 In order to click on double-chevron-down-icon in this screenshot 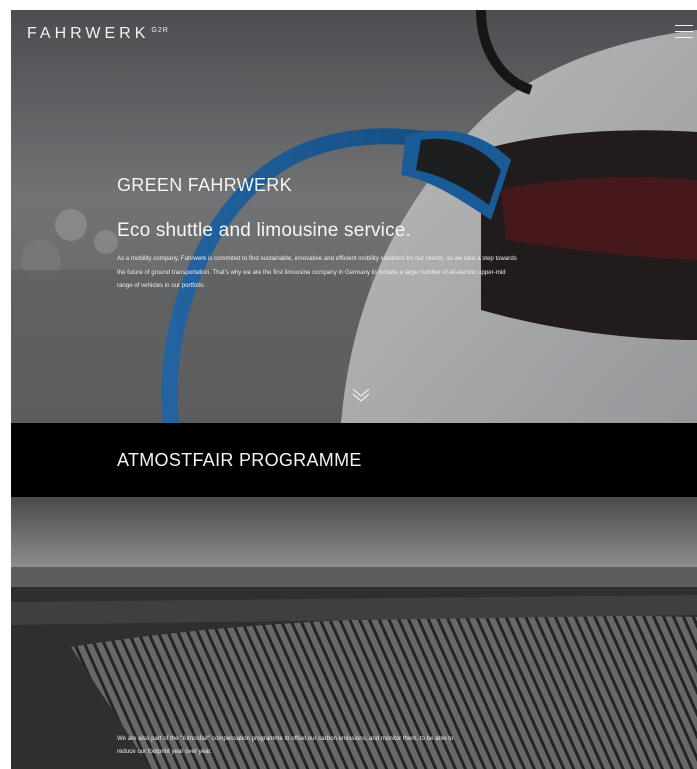, I will do `click(361, 394)`.